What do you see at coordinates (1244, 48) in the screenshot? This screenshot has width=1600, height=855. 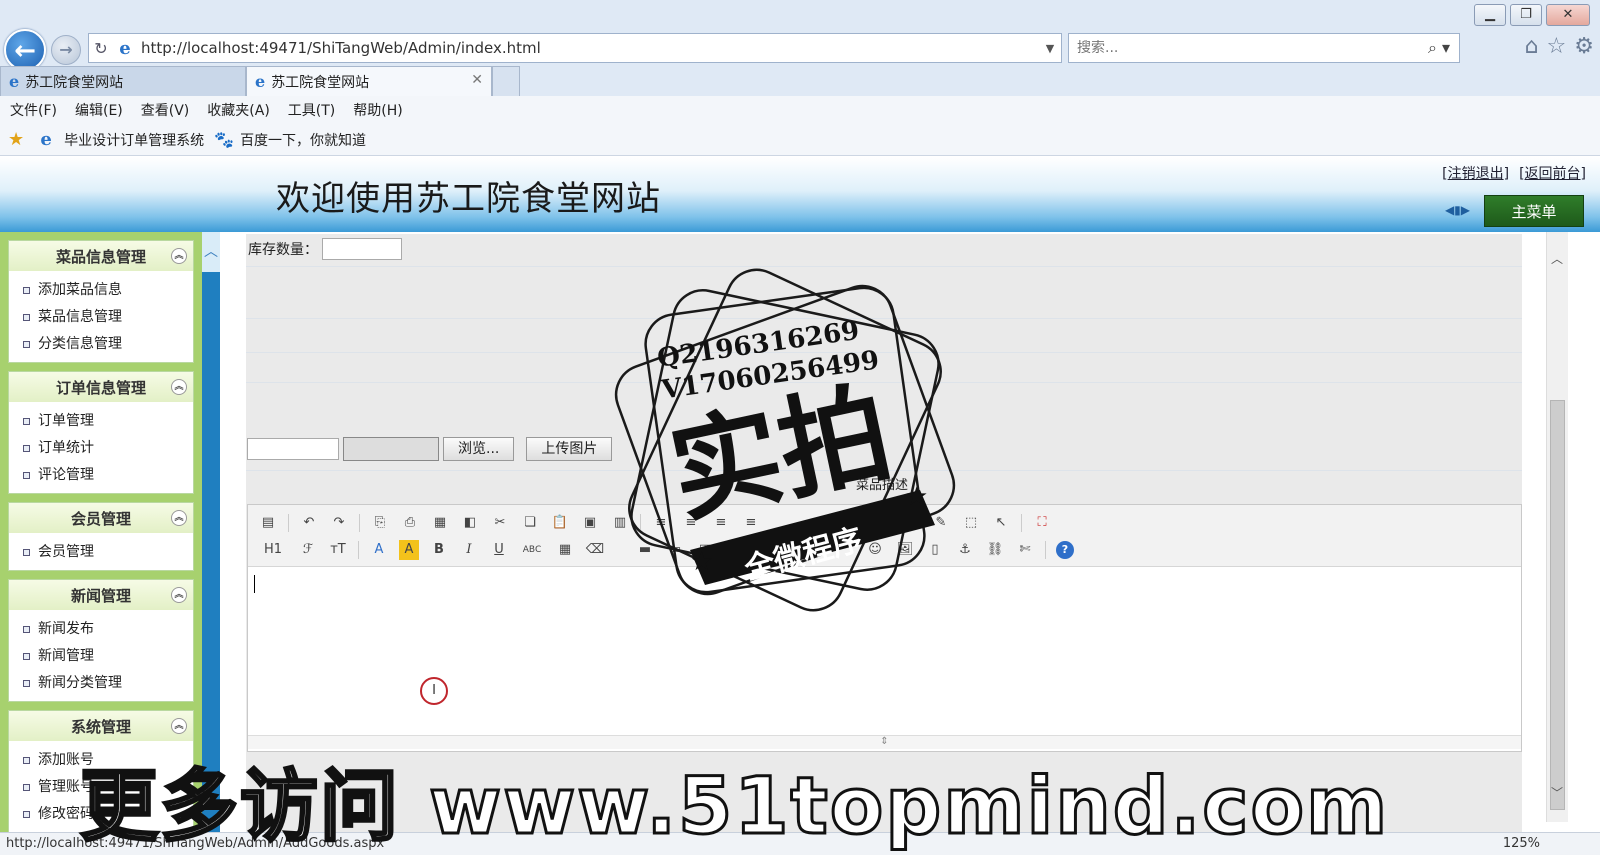 I see `search-input` at bounding box center [1244, 48].